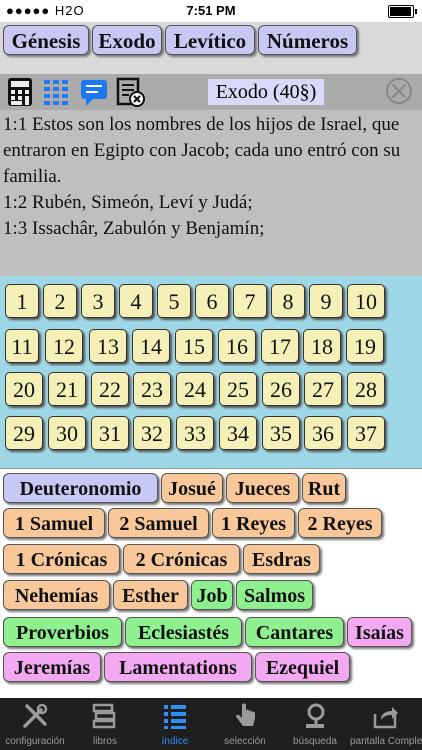 Image resolution: width=422 pixels, height=750 pixels. What do you see at coordinates (237, 346) in the screenshot?
I see `chapter-button: 16` at bounding box center [237, 346].